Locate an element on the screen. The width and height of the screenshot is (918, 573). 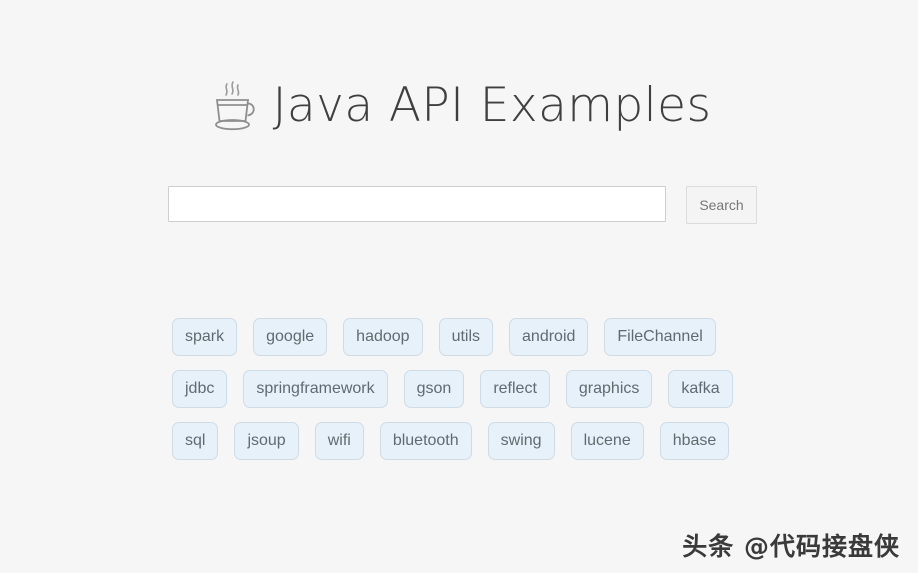
tag-jdbc: jdbc is located at coordinates (200, 389).